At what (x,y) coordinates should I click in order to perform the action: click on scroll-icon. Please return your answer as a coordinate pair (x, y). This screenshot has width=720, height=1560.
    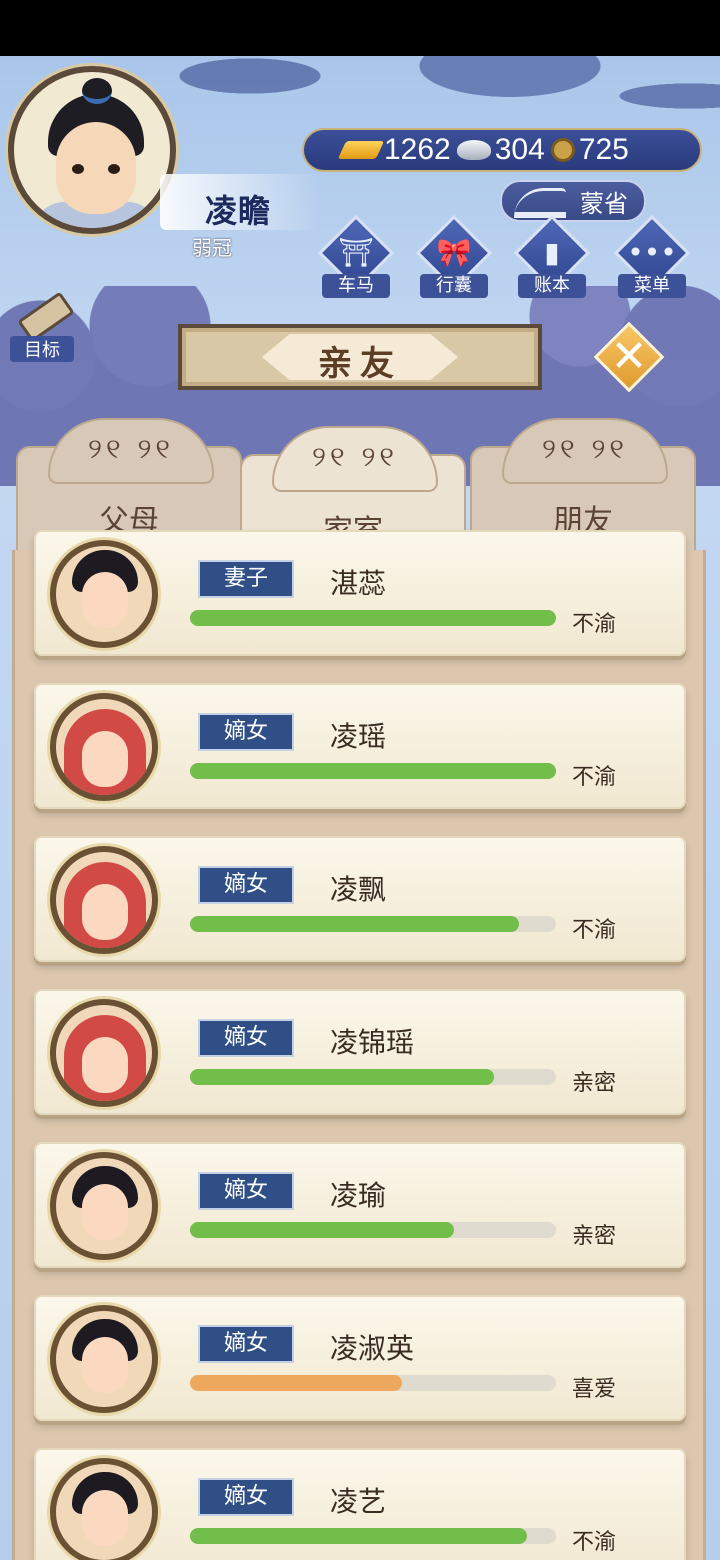
    Looking at the image, I should click on (46, 317).